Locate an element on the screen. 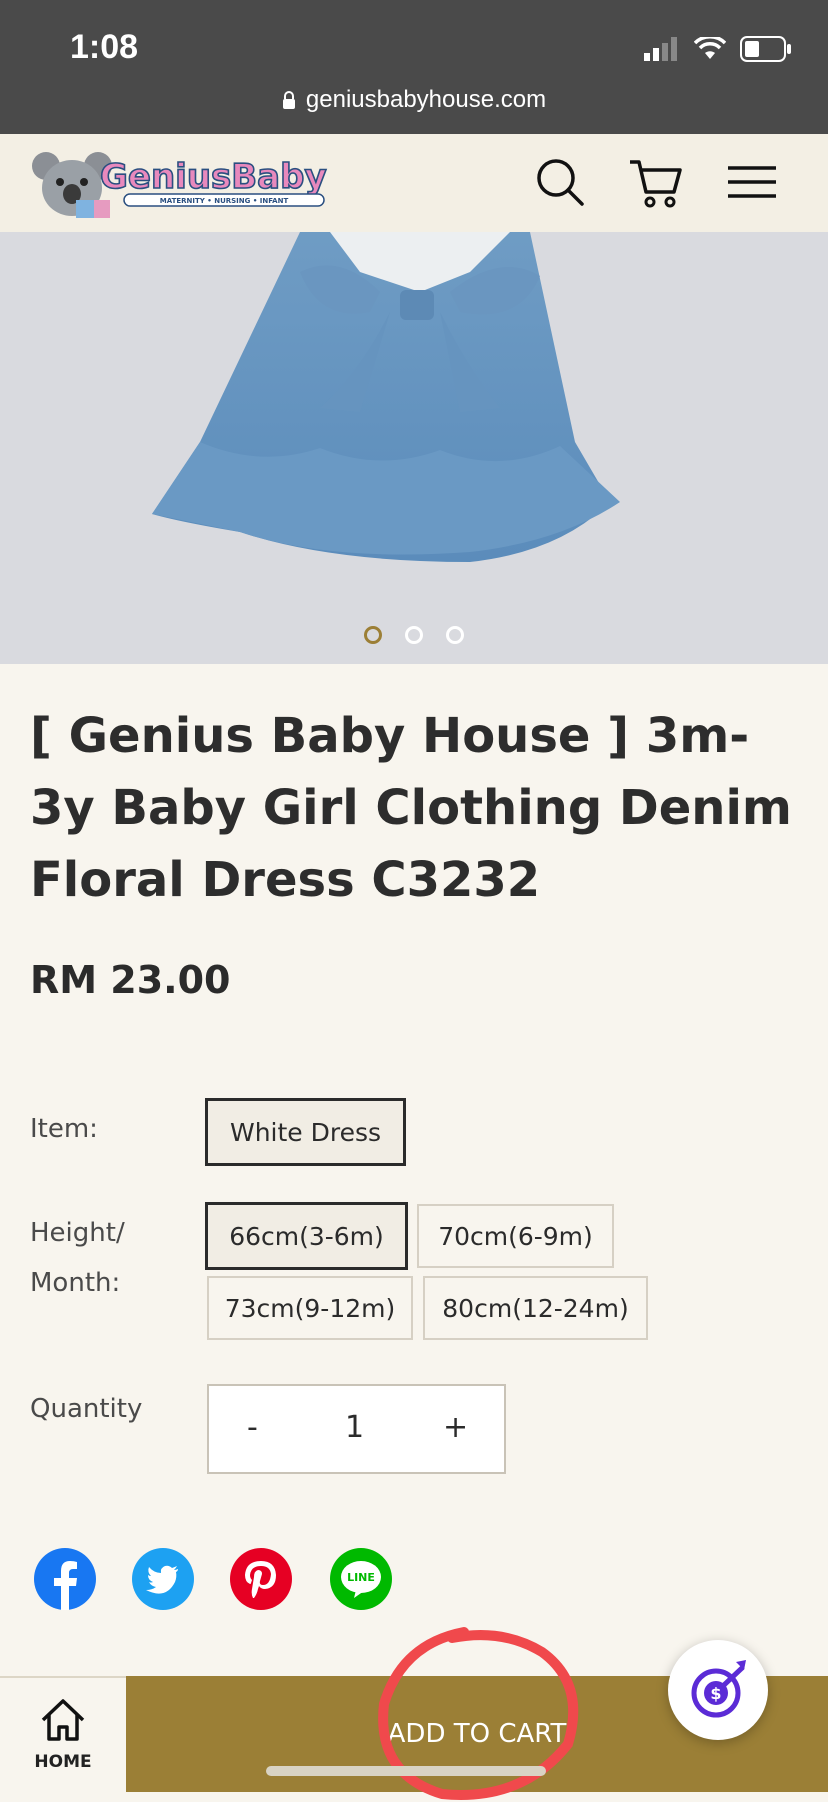 Image resolution: width=828 pixels, height=1802 pixels. floating-action-button: $ is located at coordinates (718, 1690).